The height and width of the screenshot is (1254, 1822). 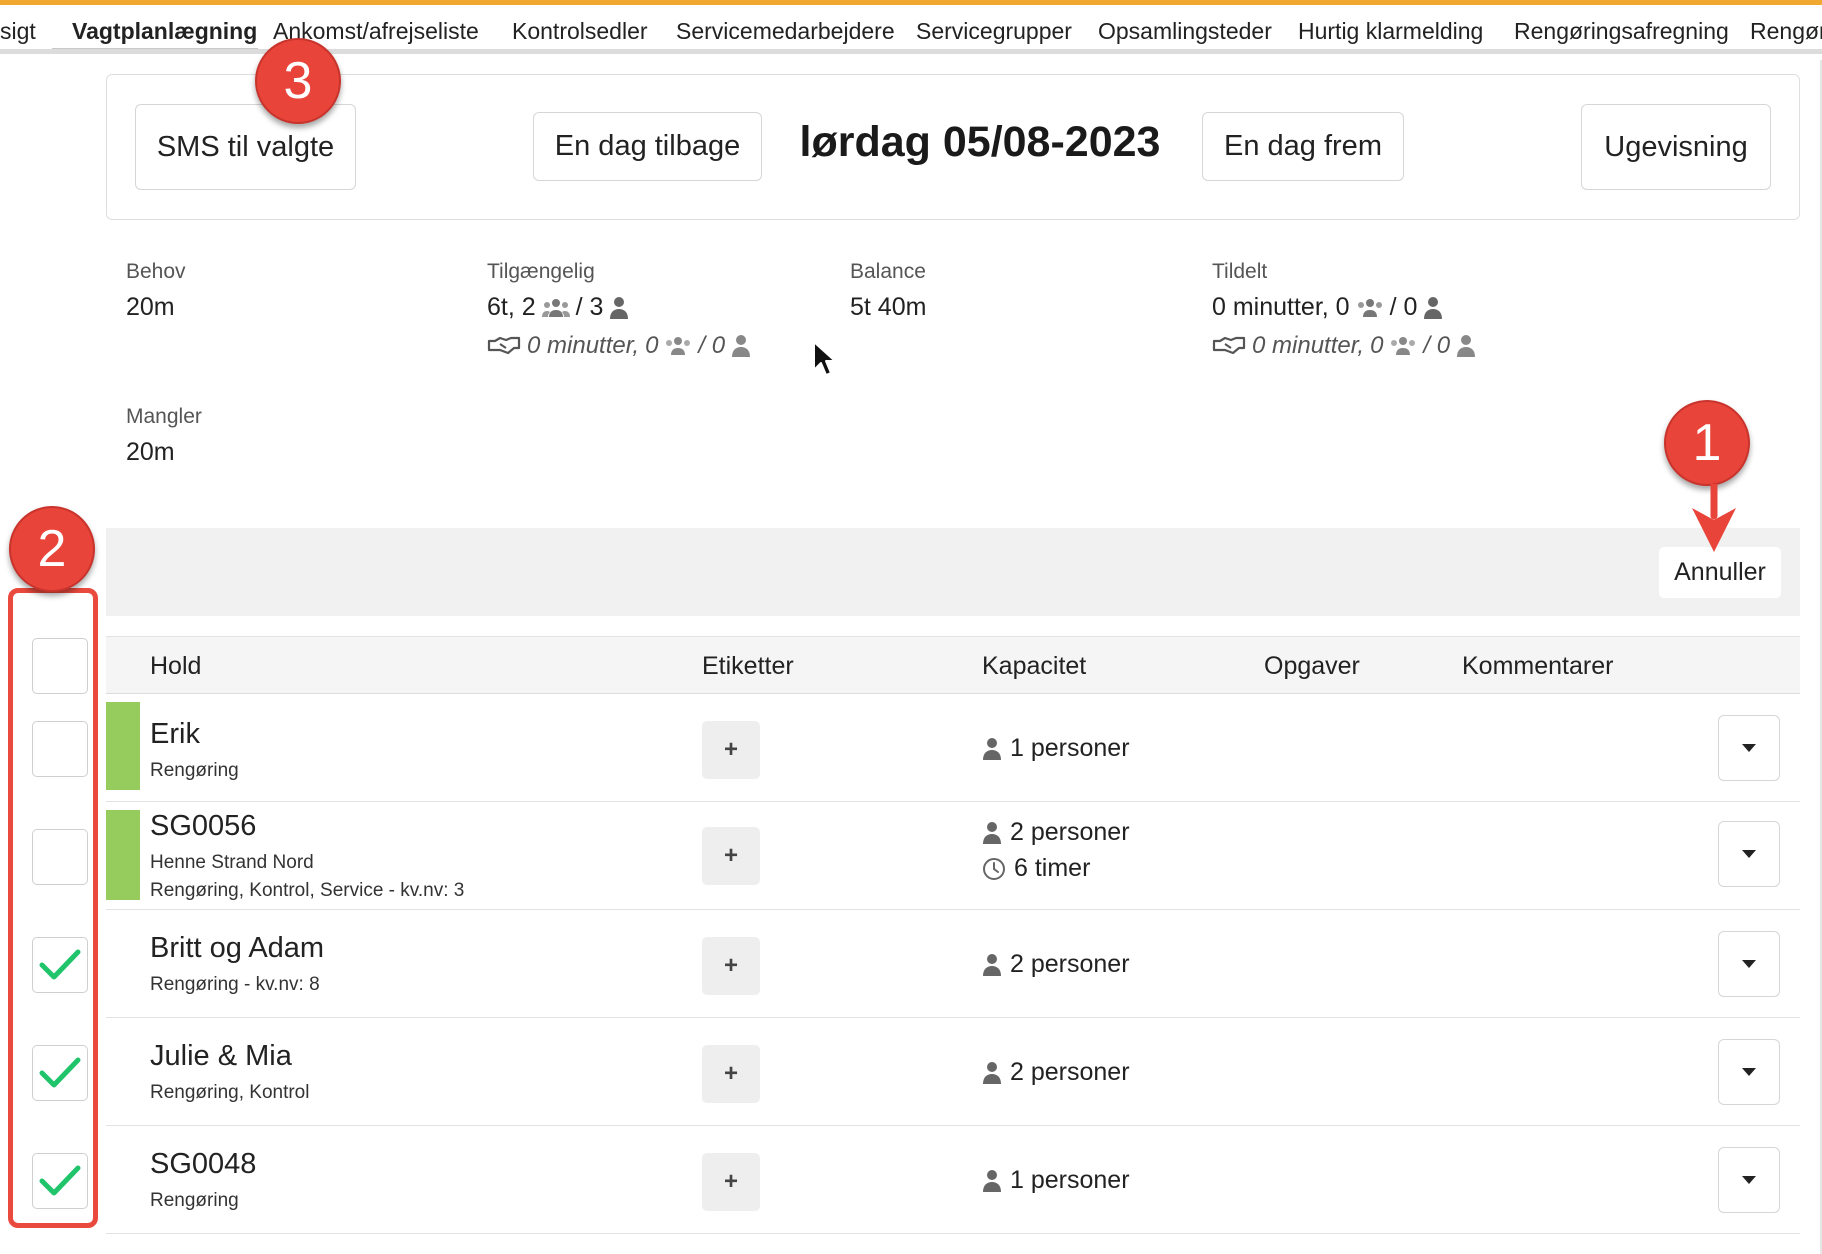 What do you see at coordinates (1070, 748) in the screenshot?
I see `capacity-text: 1 personer` at bounding box center [1070, 748].